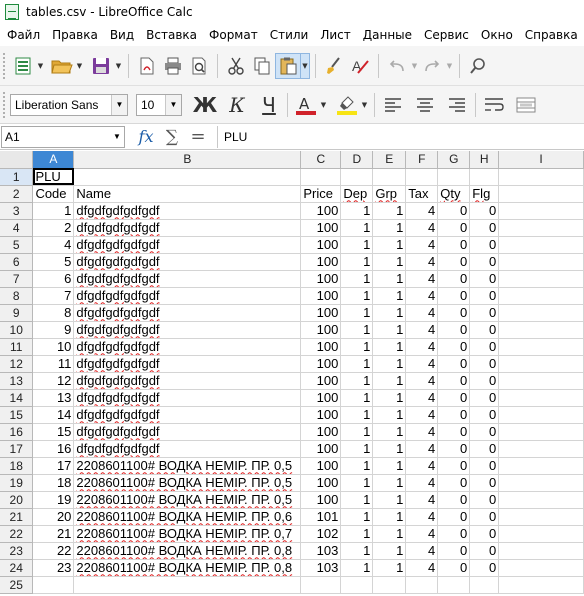  Describe the element at coordinates (198, 137) in the screenshot. I see `formula-button: =` at that location.